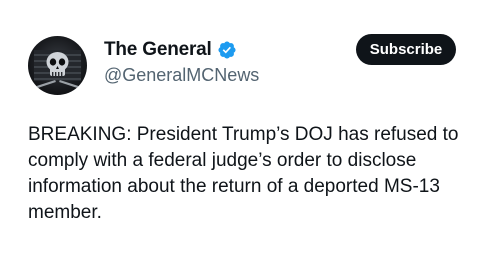 The height and width of the screenshot is (259, 500). What do you see at coordinates (57, 69) in the screenshot?
I see `skull-flag-avatar-icon` at bounding box center [57, 69].